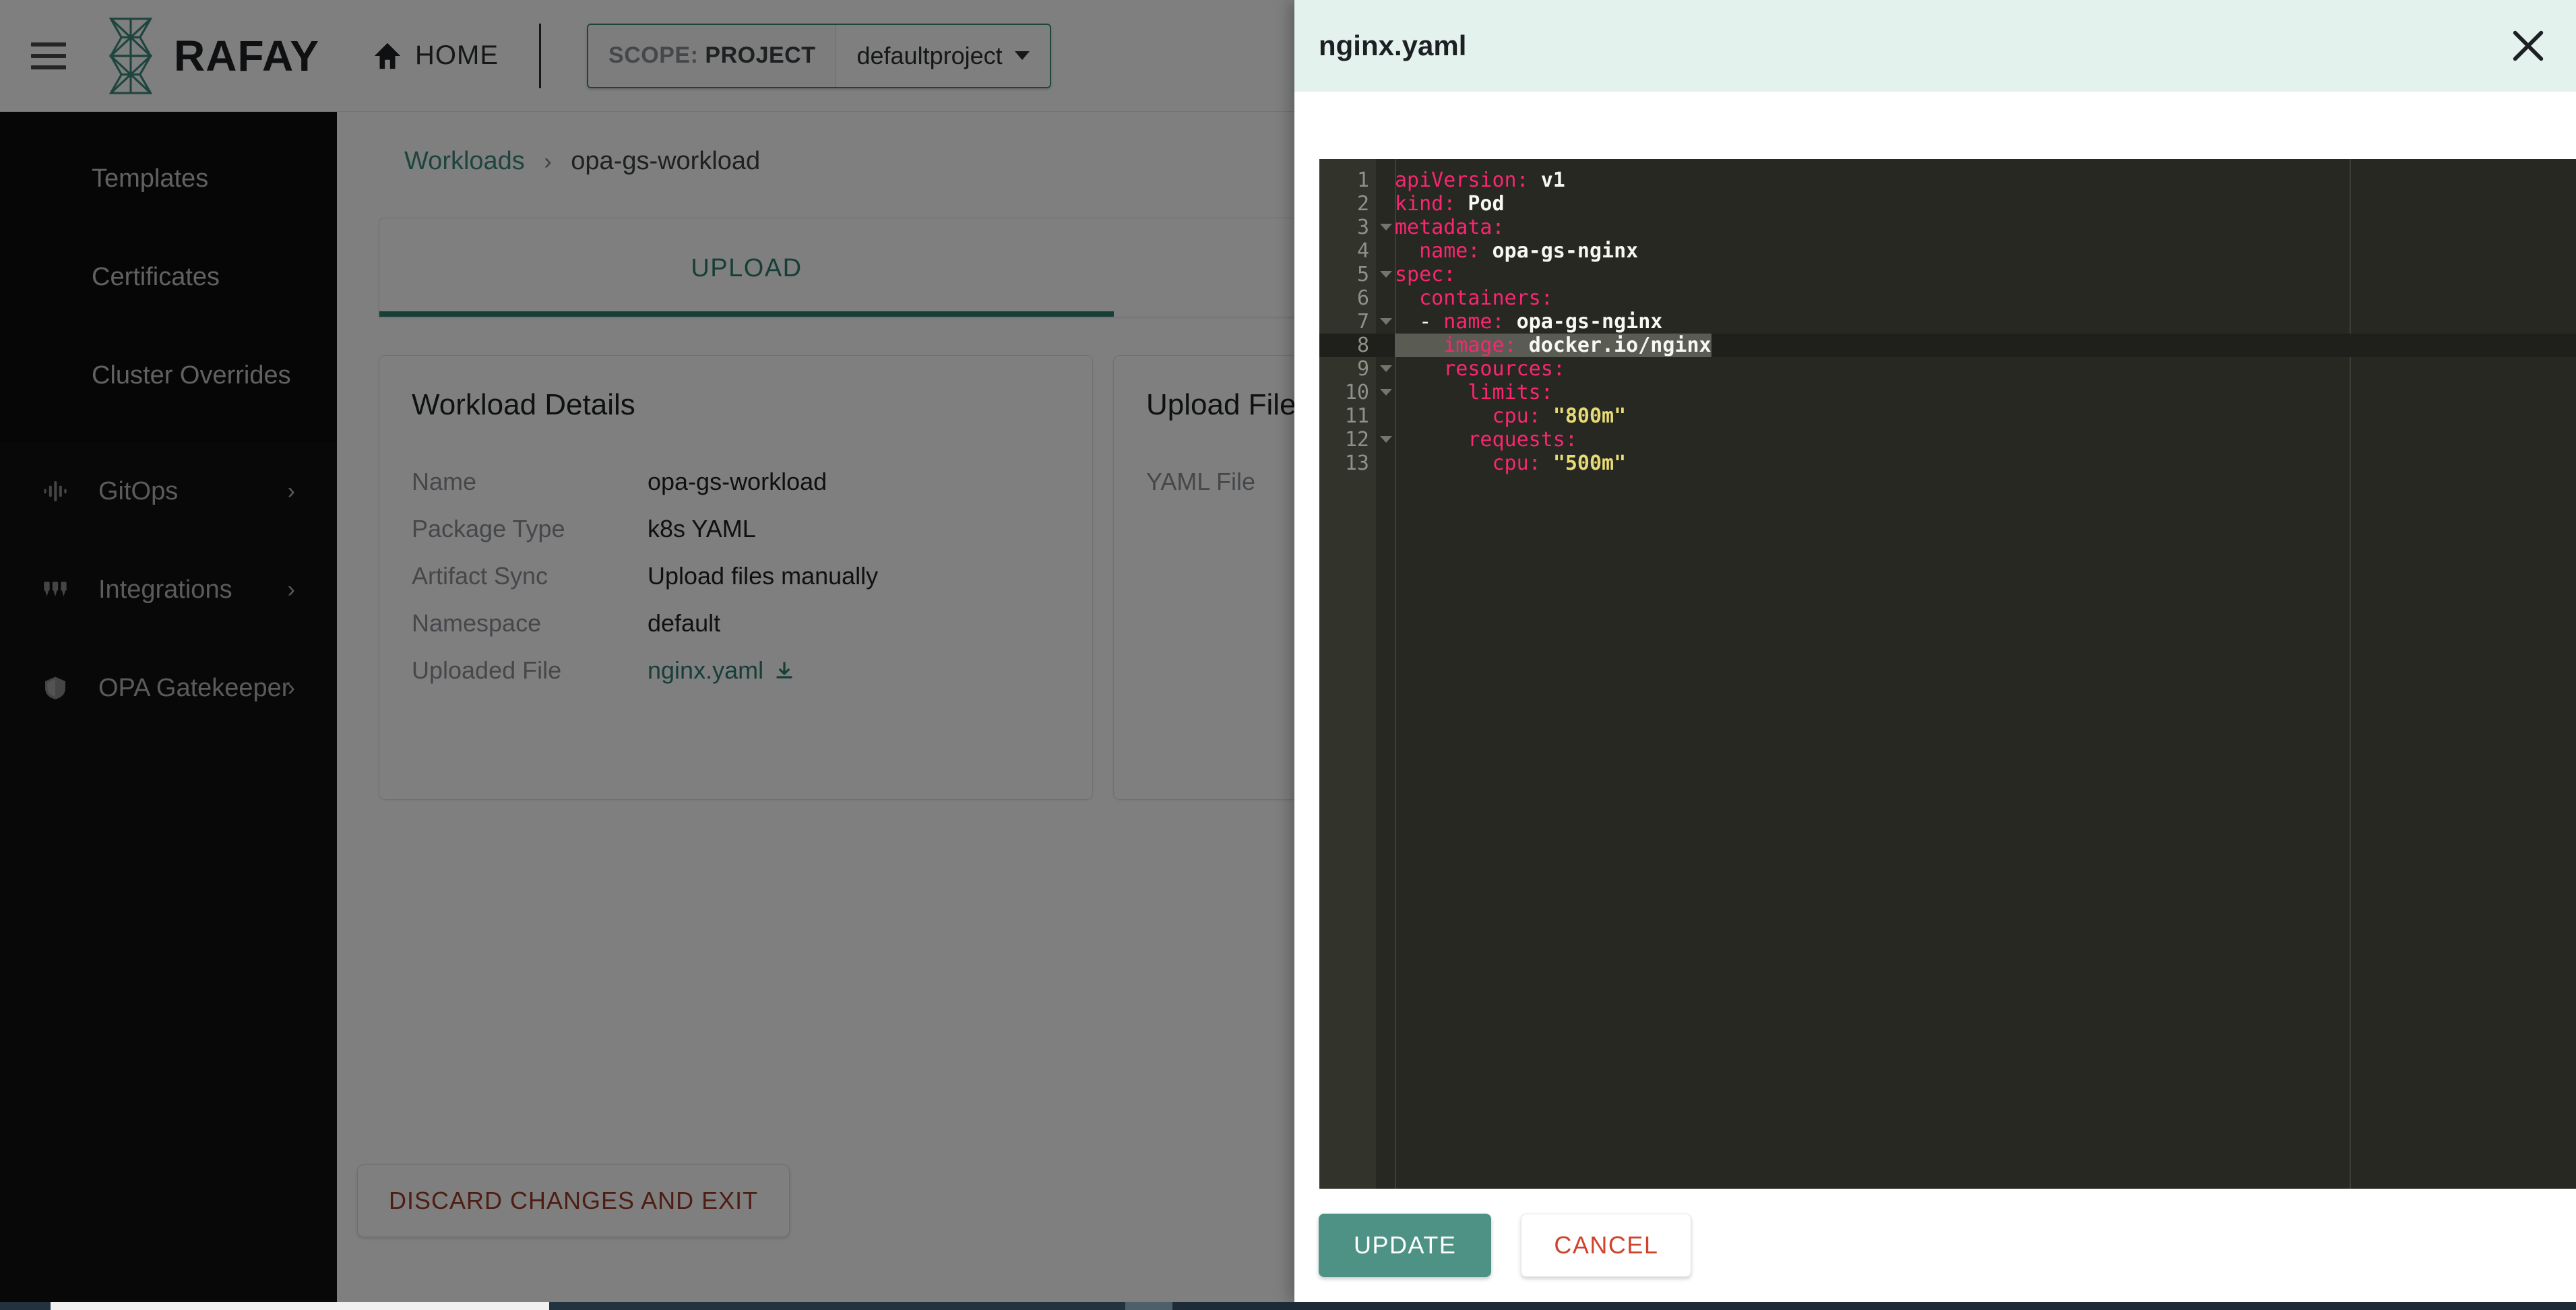  I want to click on line-number: 11, so click(1356, 416).